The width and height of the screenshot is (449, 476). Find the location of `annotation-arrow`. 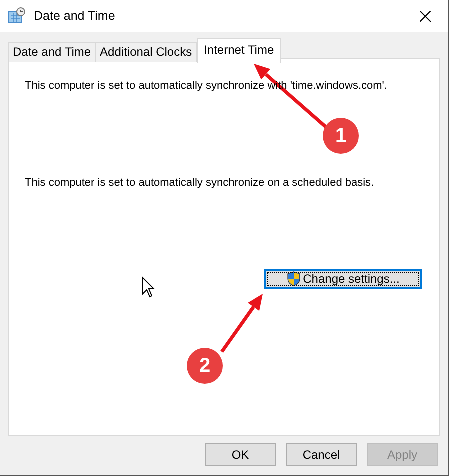

annotation-arrow is located at coordinates (241, 324).